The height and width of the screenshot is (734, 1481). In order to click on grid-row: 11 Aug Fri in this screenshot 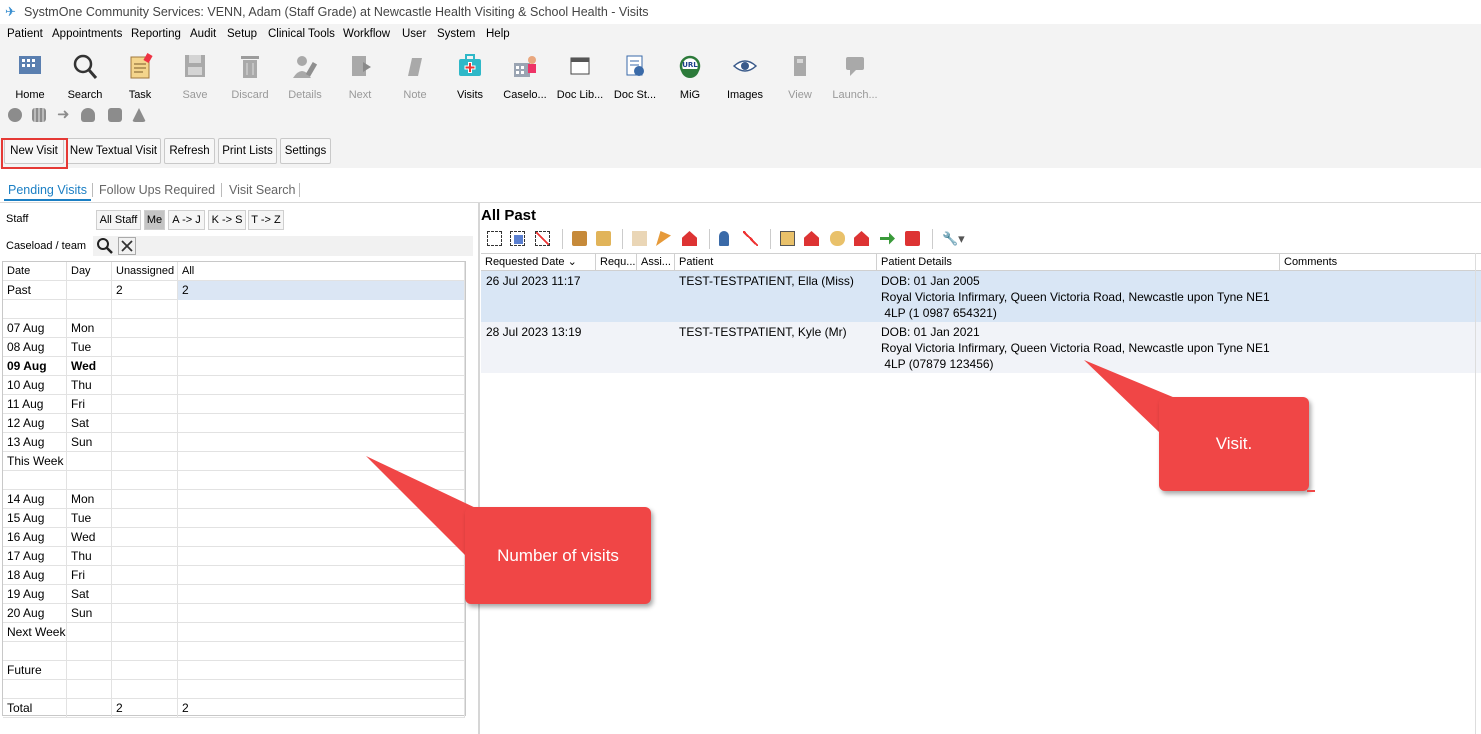, I will do `click(234, 404)`.